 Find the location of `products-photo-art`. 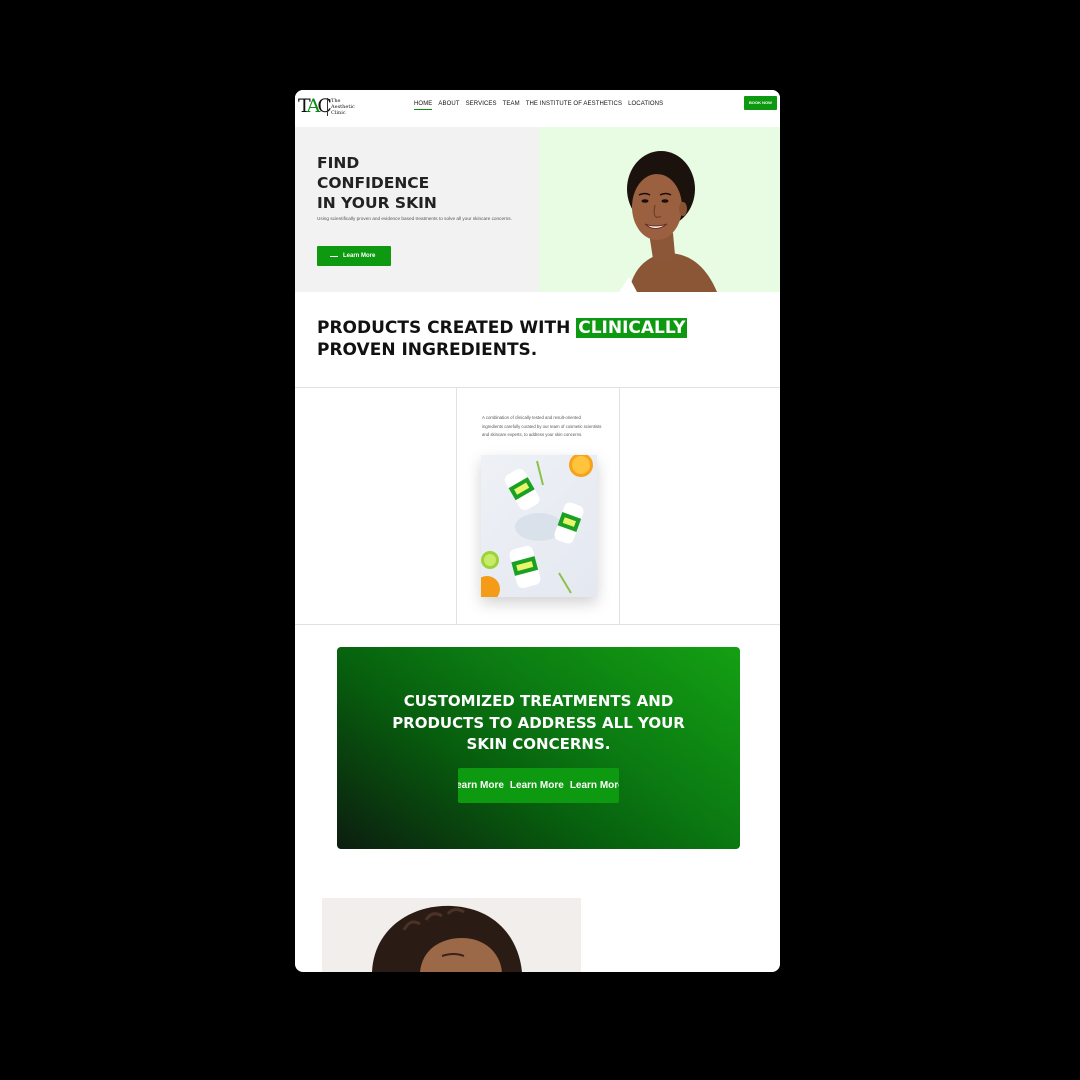

products-photo-art is located at coordinates (537, 526).